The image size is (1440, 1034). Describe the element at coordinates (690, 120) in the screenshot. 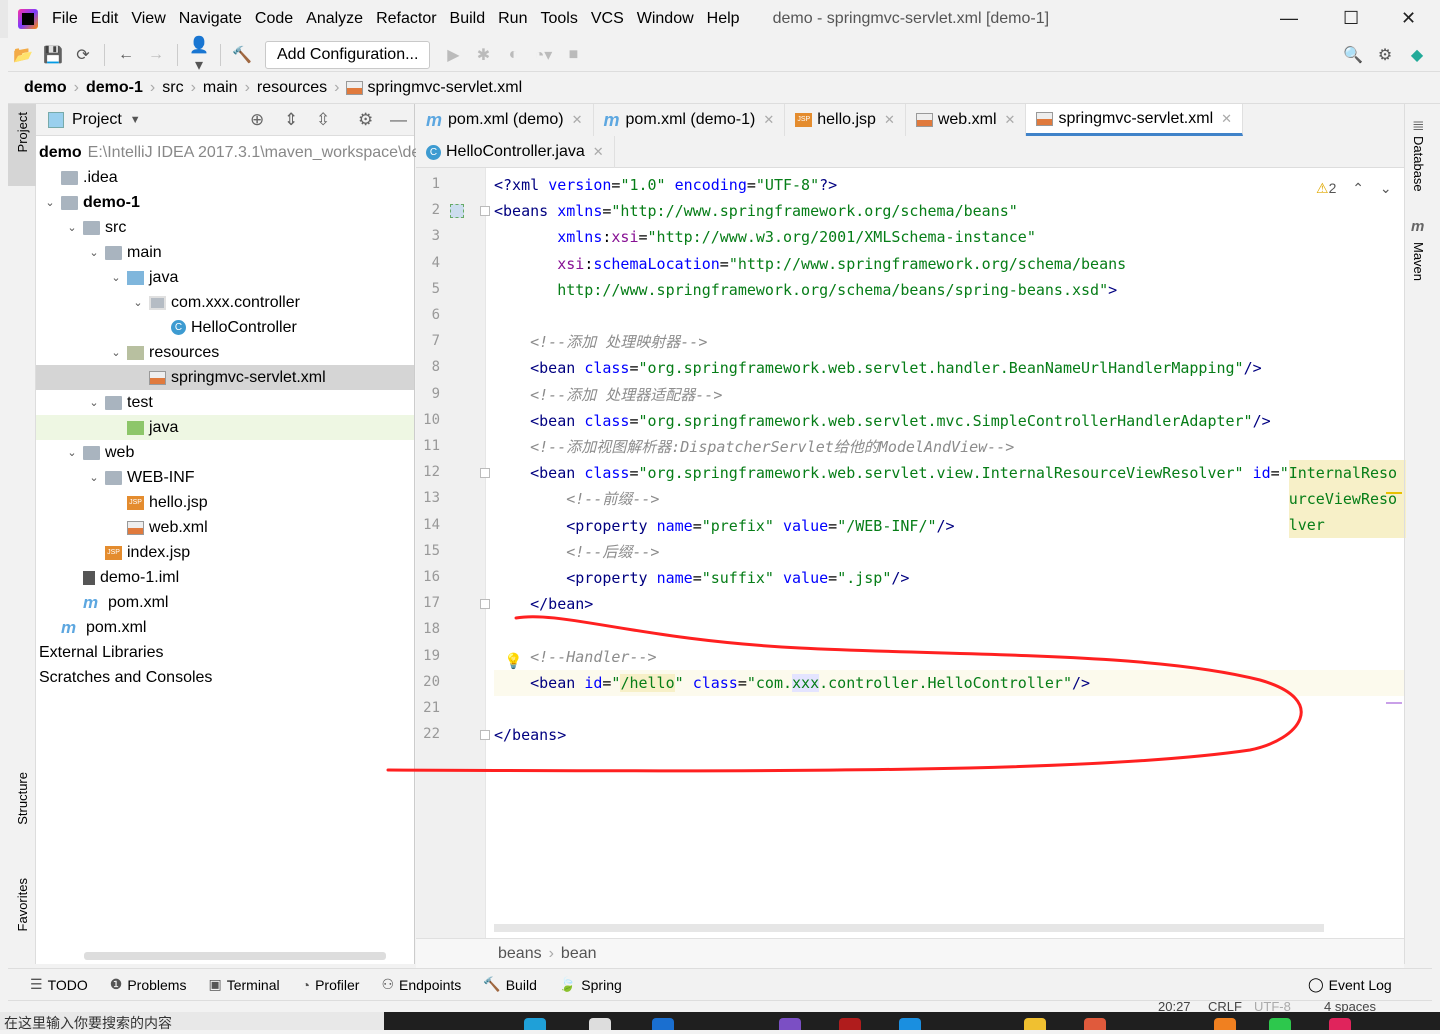

I see `tab-pom-xml-demo-1-: m pom.xml (demo-1) ✕` at that location.